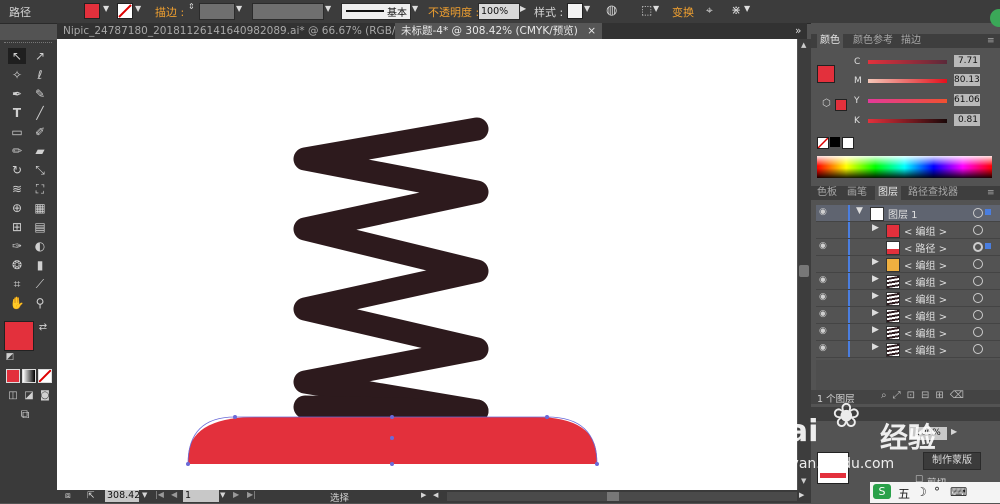 Image resolution: width=1000 pixels, height=504 pixels. I want to click on hscroll-thumb, so click(613, 496).